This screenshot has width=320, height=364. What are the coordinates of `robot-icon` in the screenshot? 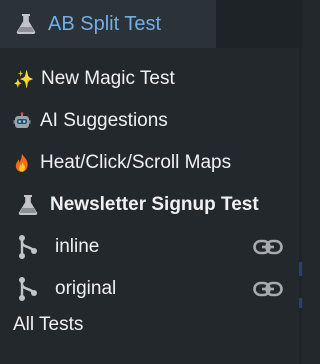 It's located at (22, 120).